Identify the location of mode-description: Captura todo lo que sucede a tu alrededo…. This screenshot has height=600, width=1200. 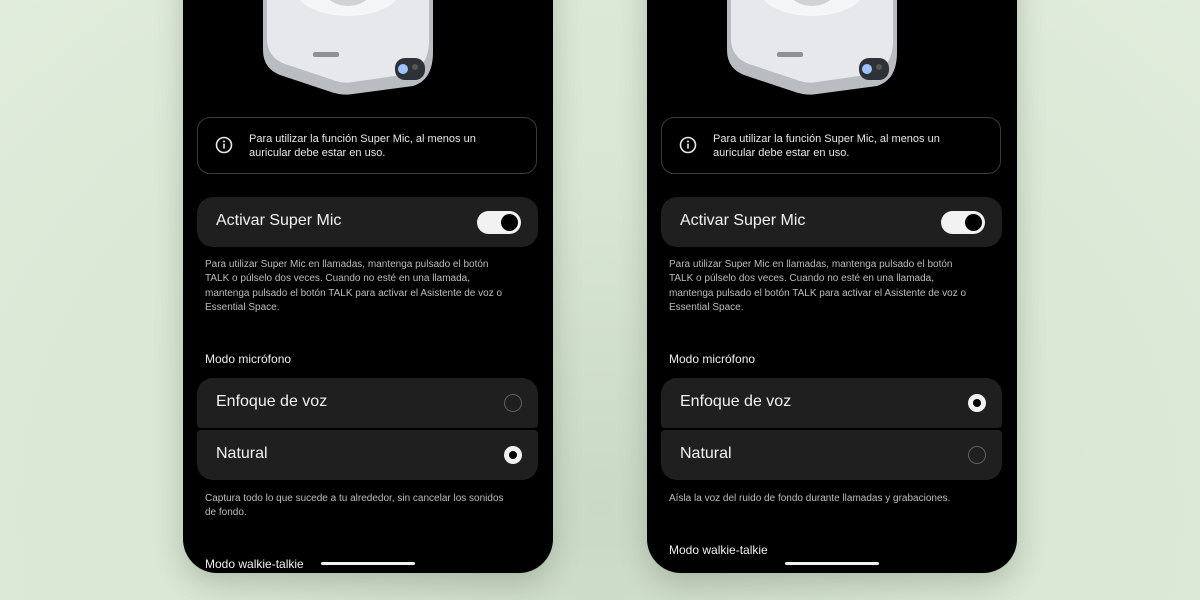
(354, 506).